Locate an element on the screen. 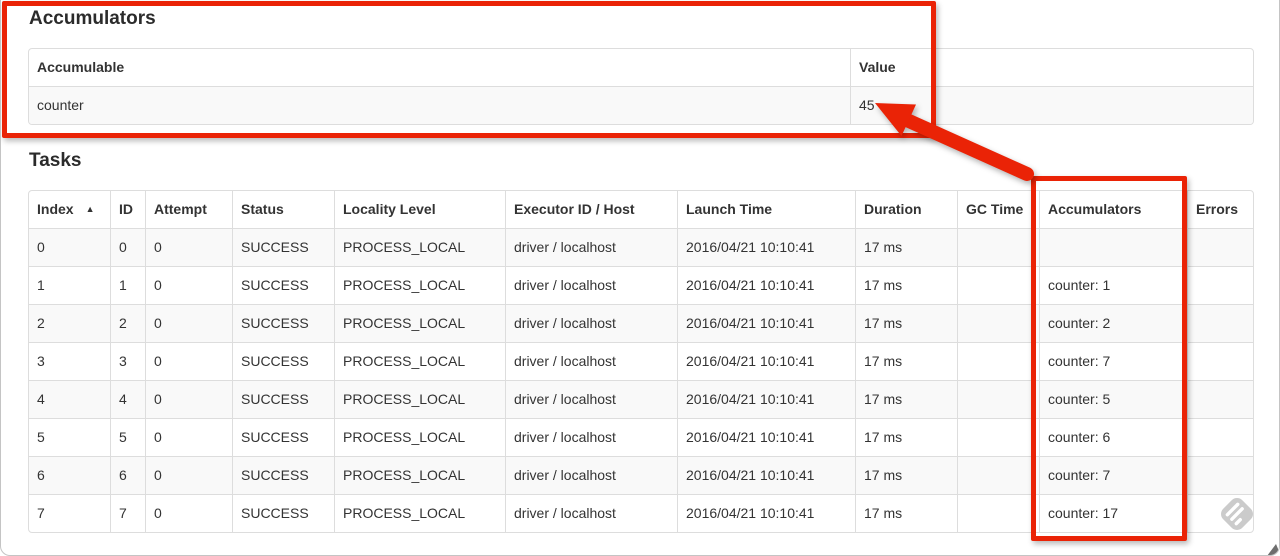 This screenshot has height=556, width=1280. column-header-executor-id-host: Executor ID / Host is located at coordinates (591, 209).